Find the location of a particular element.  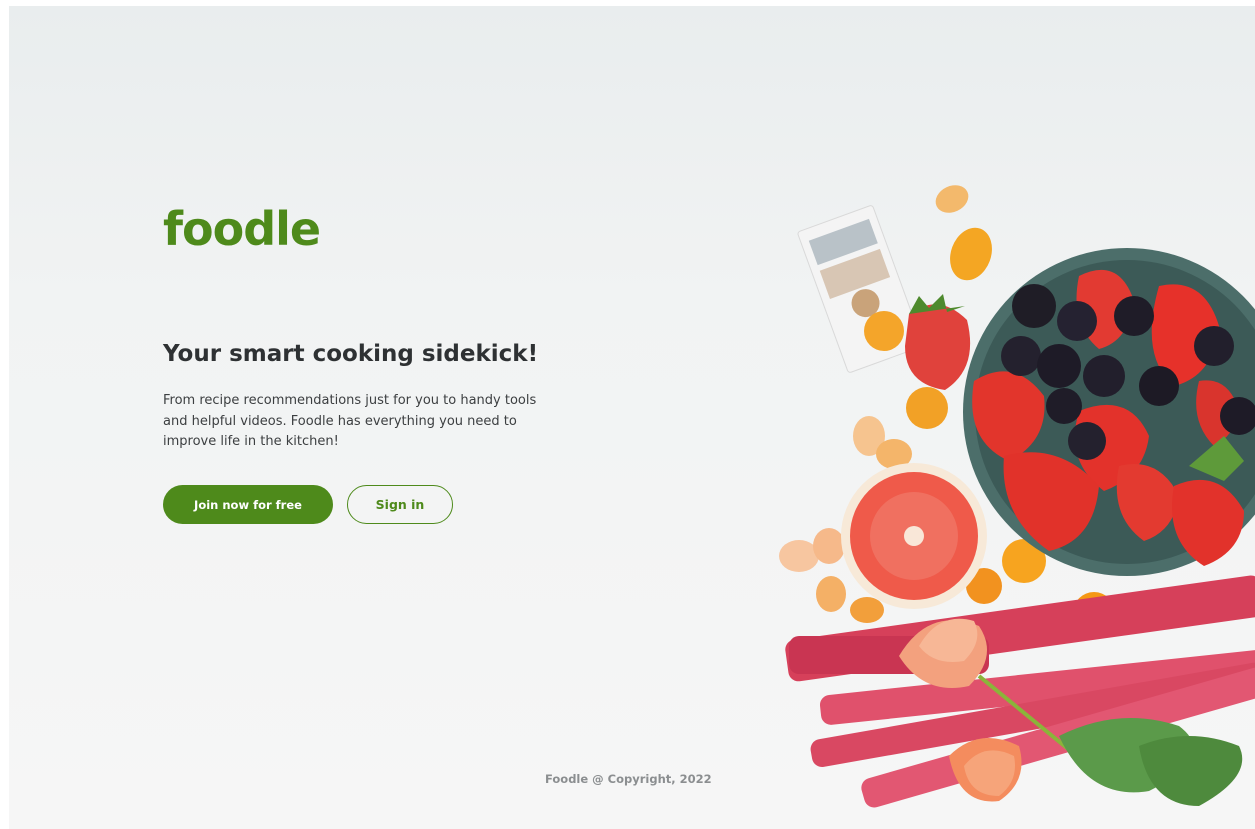

grapefruit-image is located at coordinates (914, 536).